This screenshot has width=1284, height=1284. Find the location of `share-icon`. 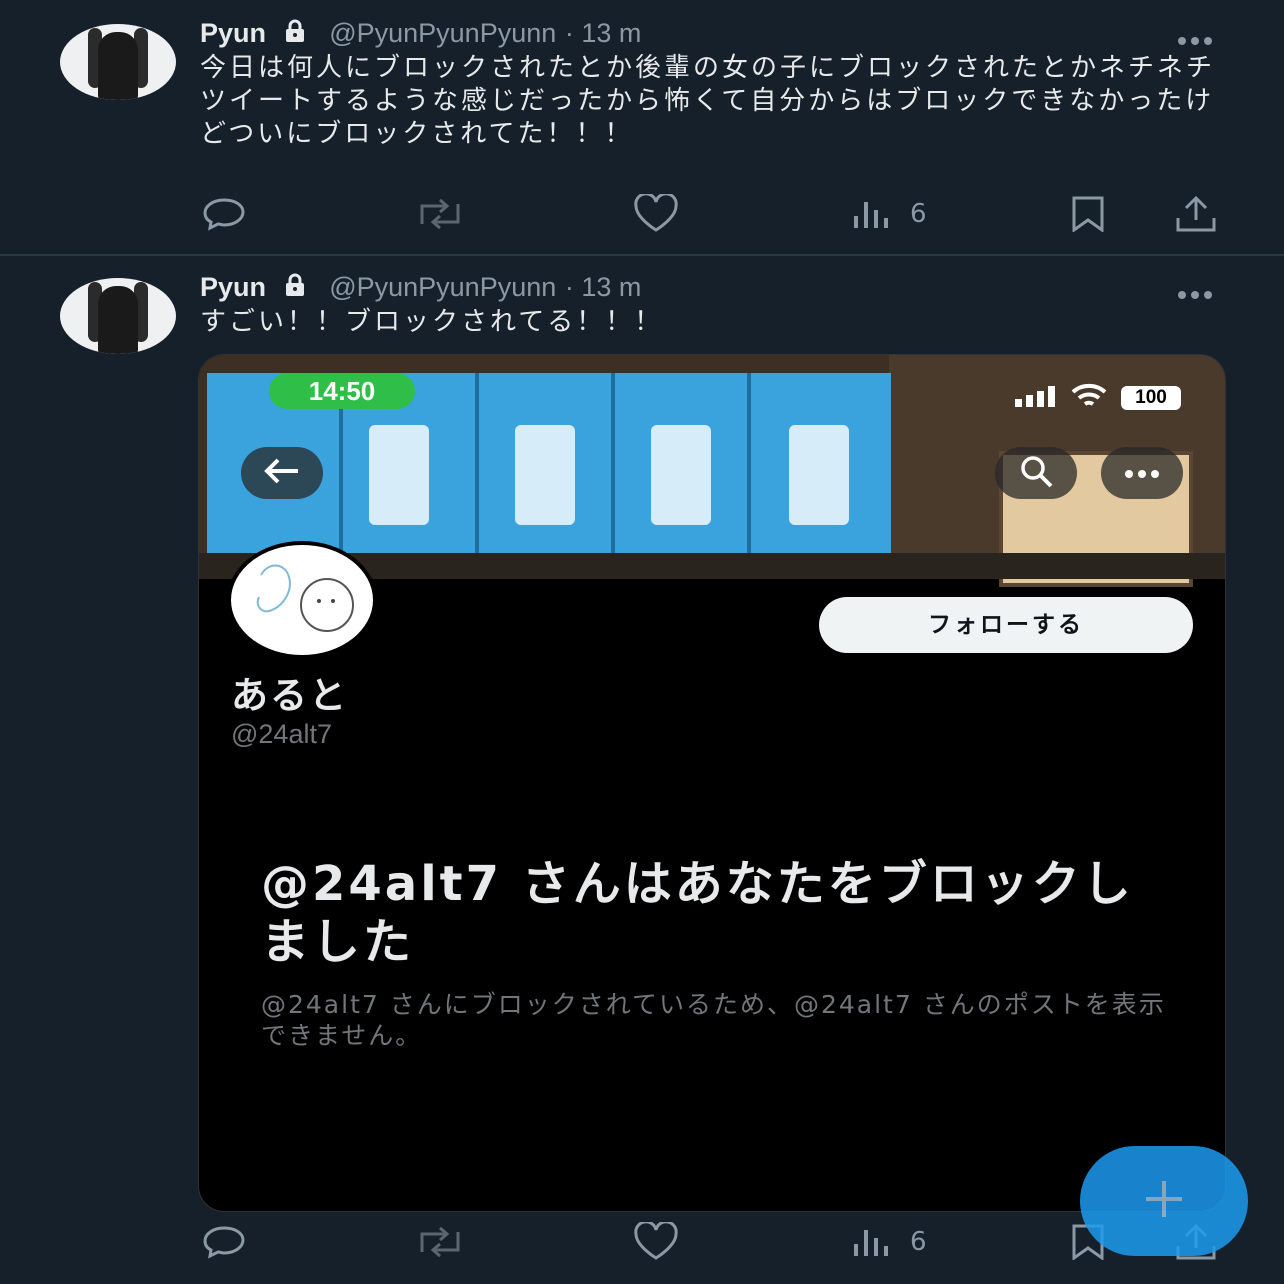

share-icon is located at coordinates (1196, 214).